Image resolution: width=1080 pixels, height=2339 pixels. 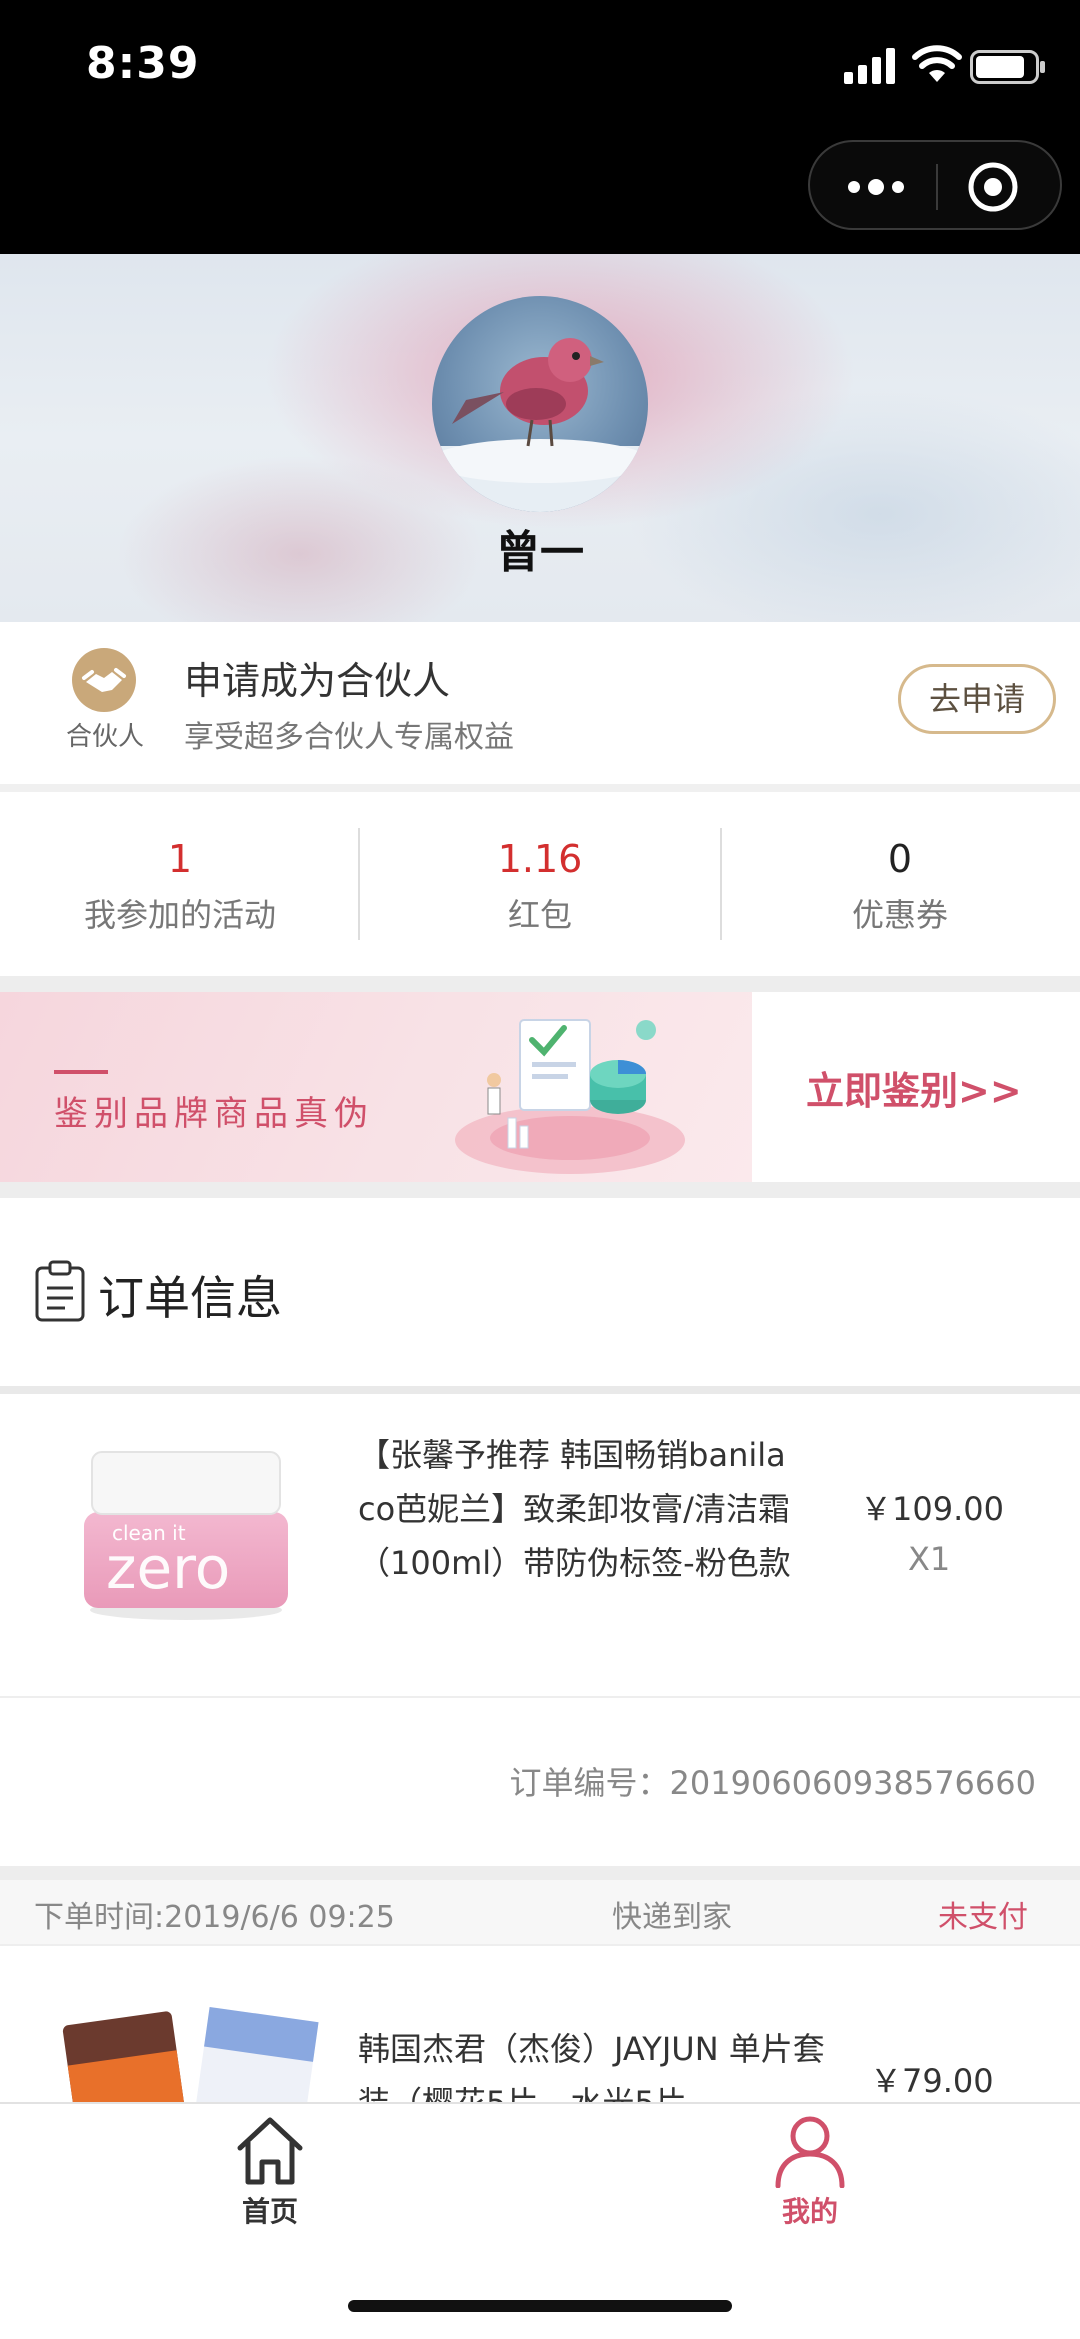 I want to click on order-status: 未支付, so click(x=983, y=1917).